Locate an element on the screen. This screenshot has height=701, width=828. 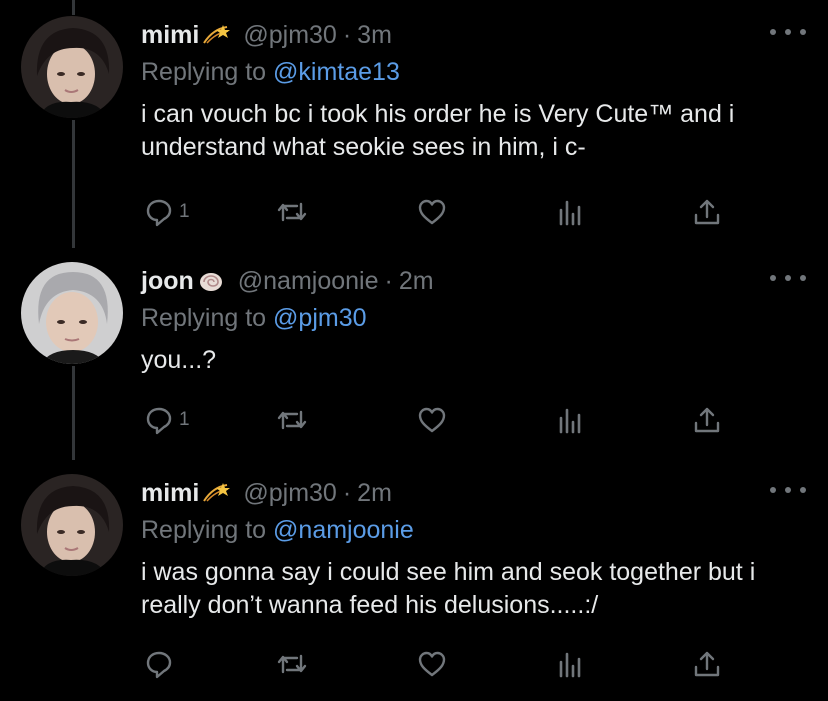
tweet-header: joon @namjoonie · 2m is located at coordinates (474, 281).